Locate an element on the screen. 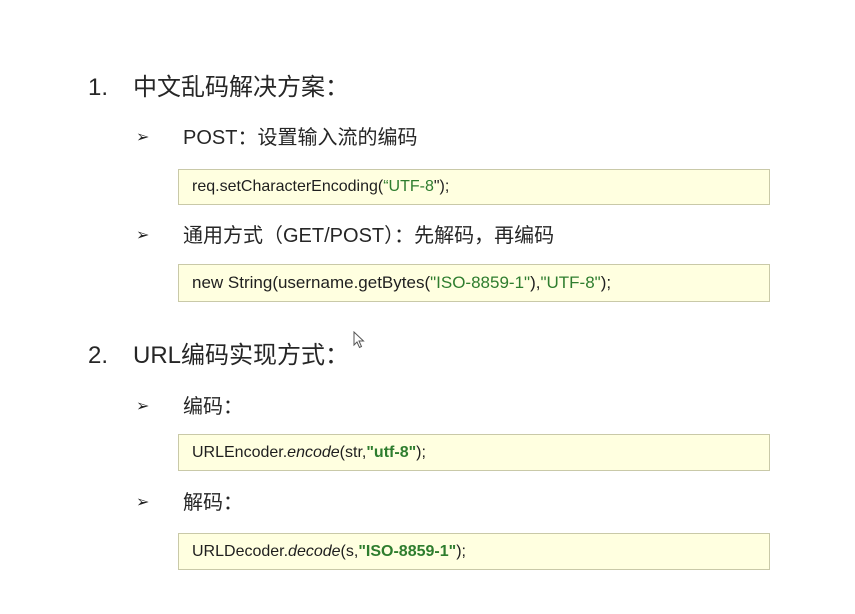  bullet-encode-label: 编码： is located at coordinates (213, 407).